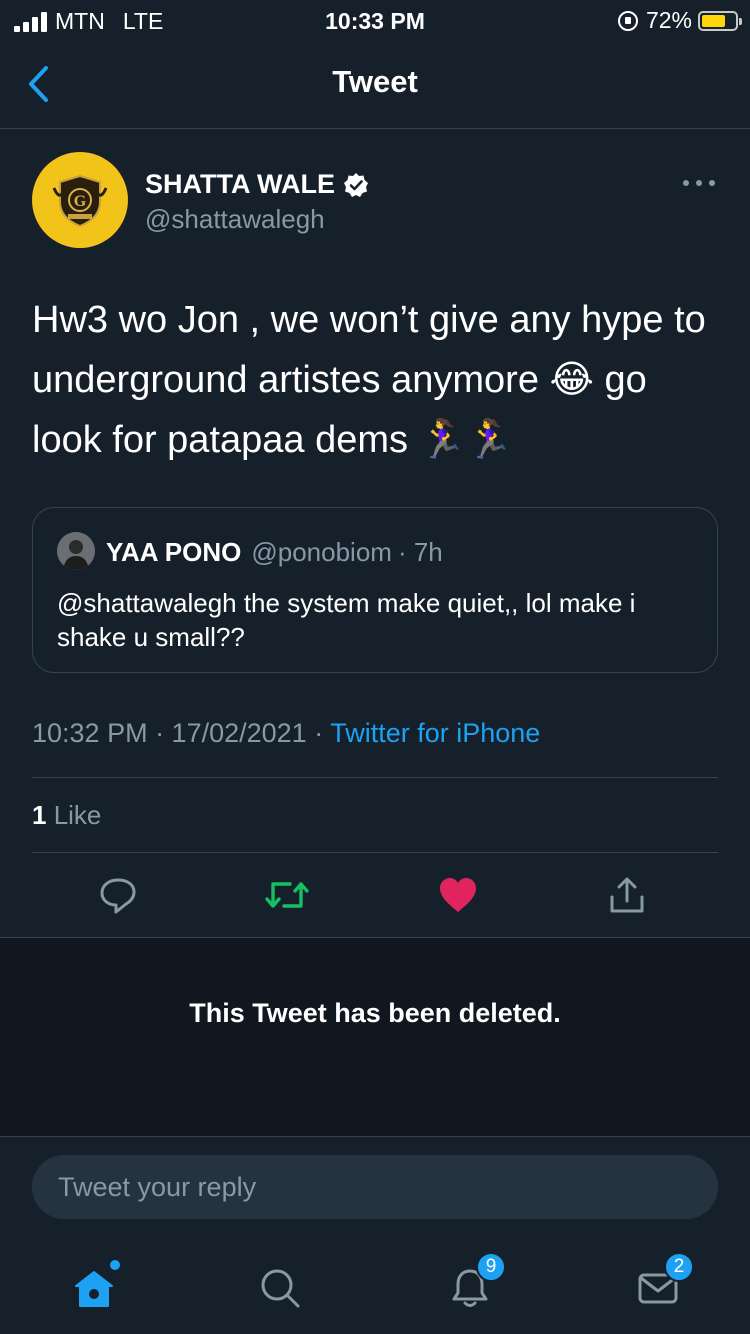 This screenshot has height=1334, width=750. Describe the element at coordinates (435, 733) in the screenshot. I see `tweet-source-link: Twitter for iPhone` at that location.